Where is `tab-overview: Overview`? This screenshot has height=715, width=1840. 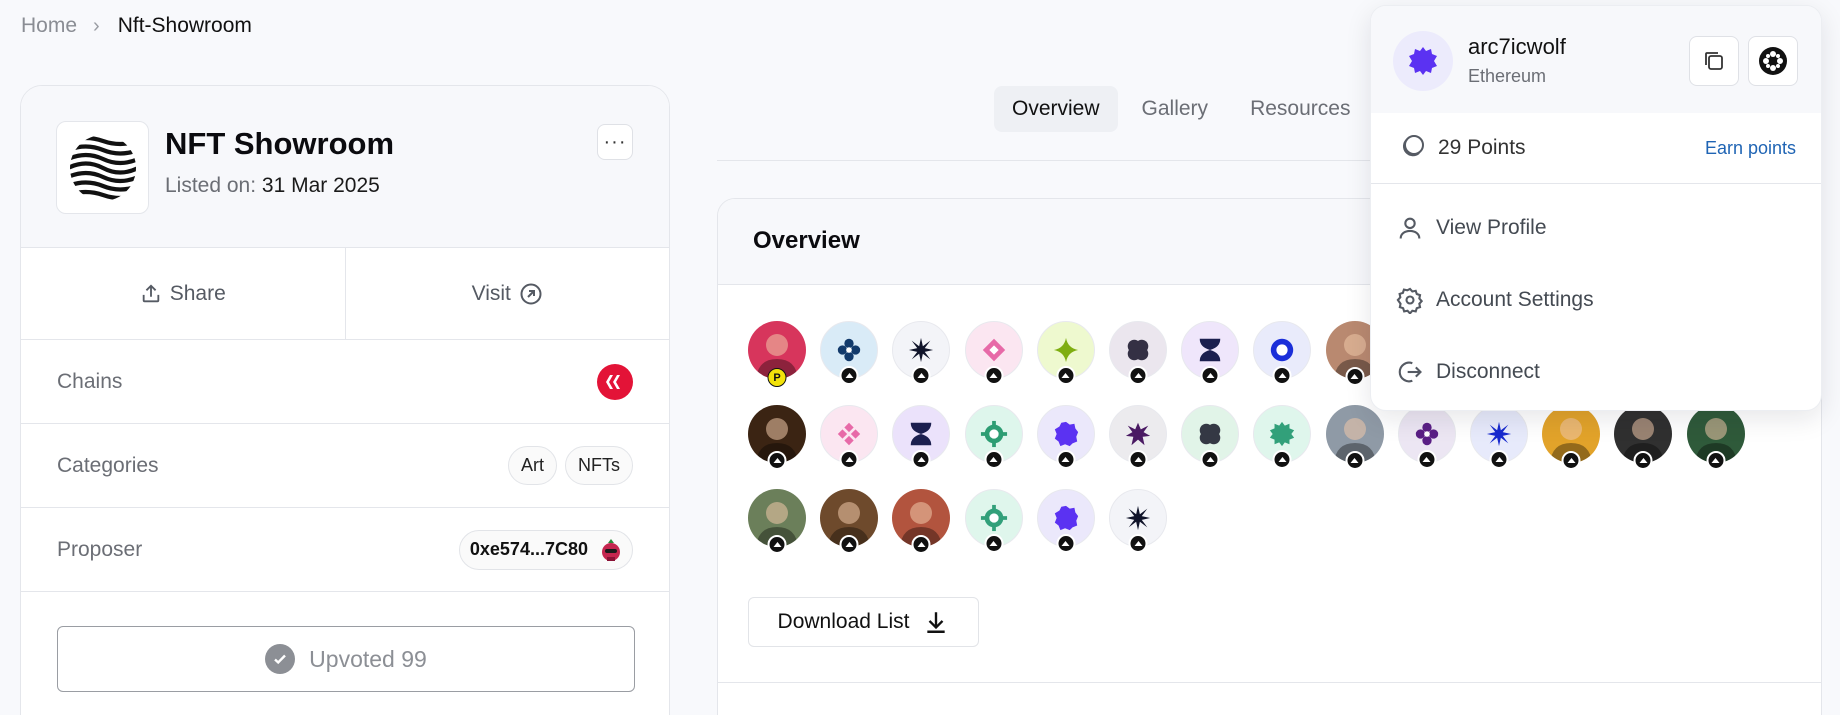
tab-overview: Overview is located at coordinates (1056, 109).